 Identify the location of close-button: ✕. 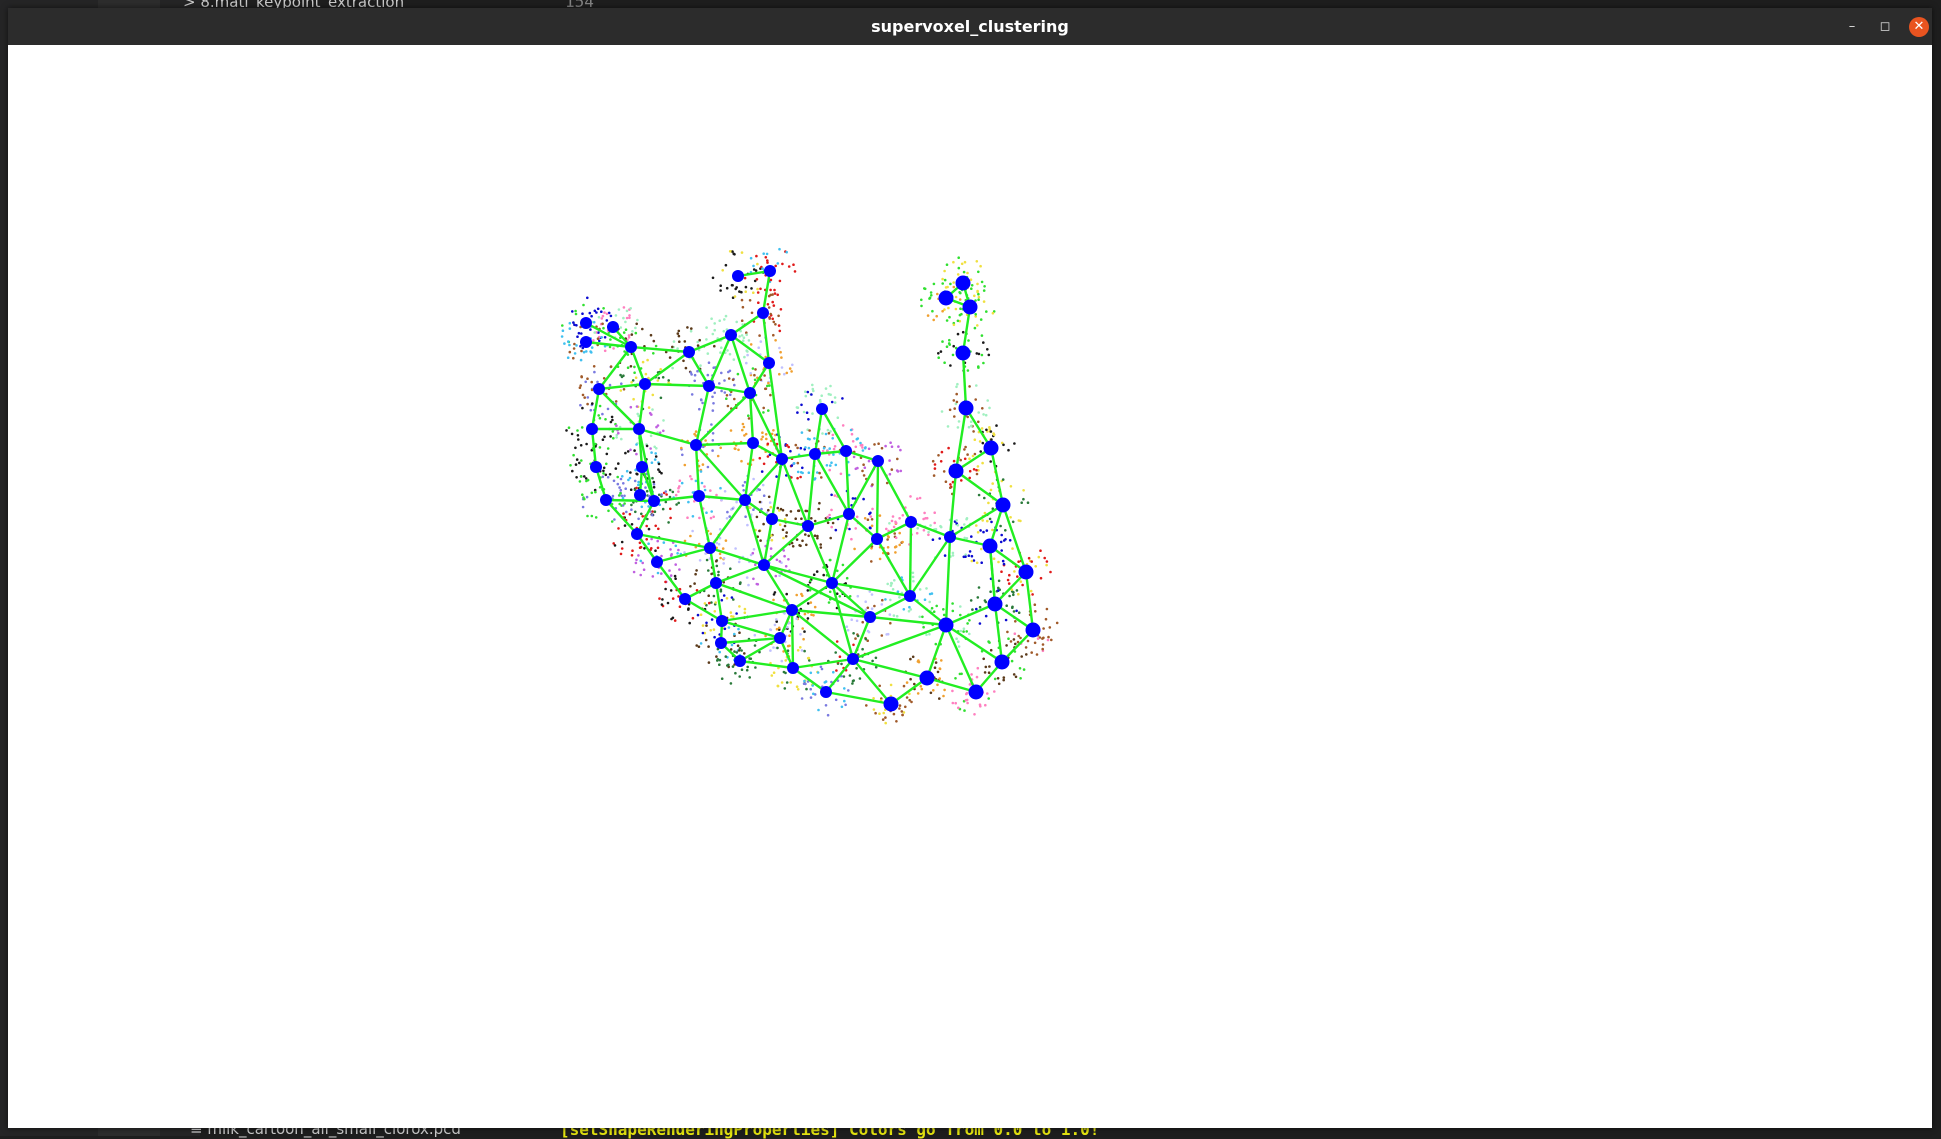
(1919, 27).